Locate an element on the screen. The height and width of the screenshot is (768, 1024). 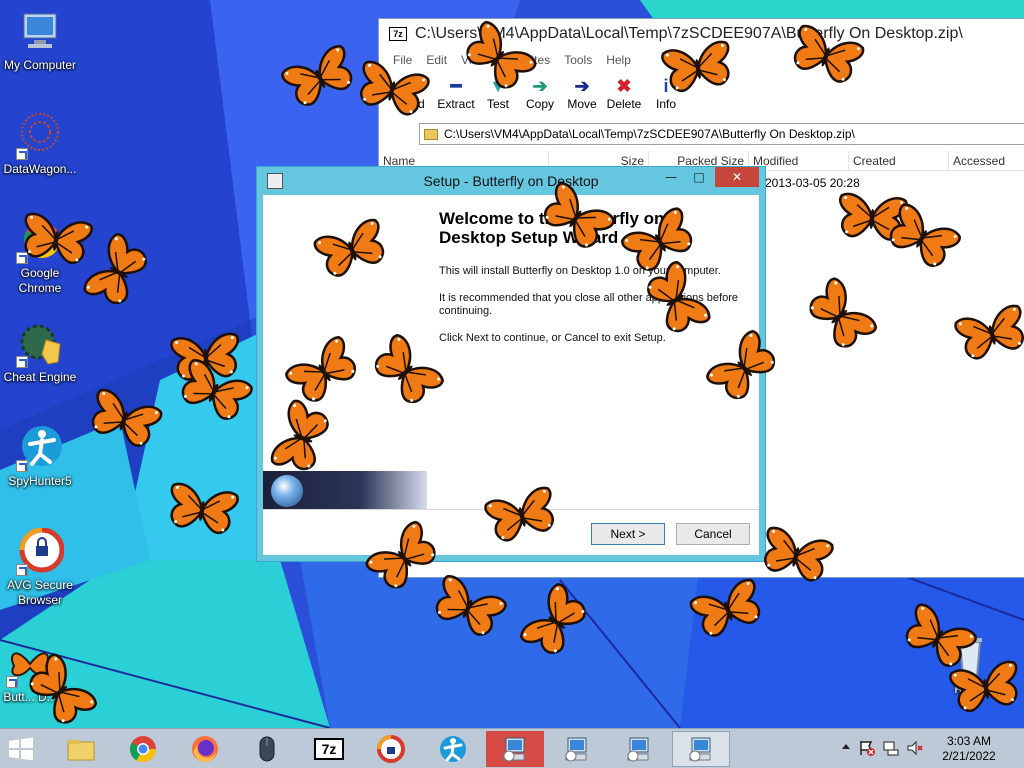
move-button: ➔ Move is located at coordinates (582, 93).